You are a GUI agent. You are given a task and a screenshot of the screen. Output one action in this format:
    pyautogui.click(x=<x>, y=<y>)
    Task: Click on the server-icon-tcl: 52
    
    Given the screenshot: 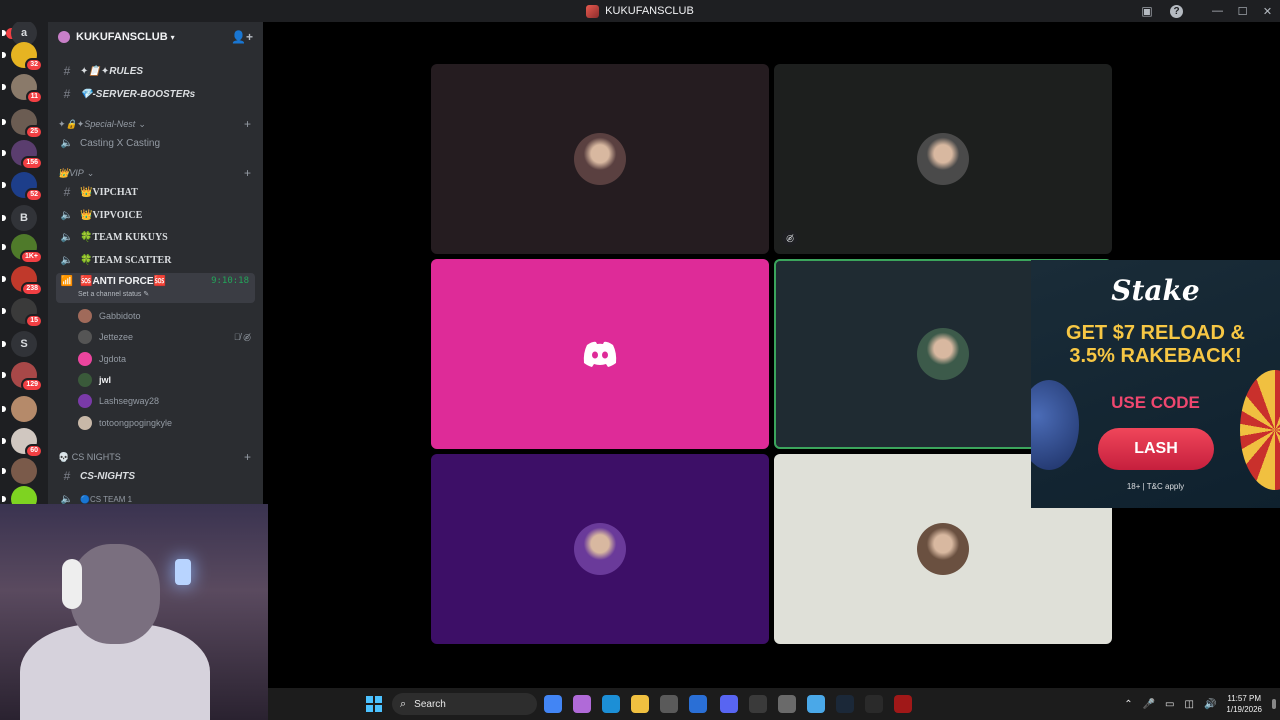 What is the action you would take?
    pyautogui.click(x=22, y=187)
    